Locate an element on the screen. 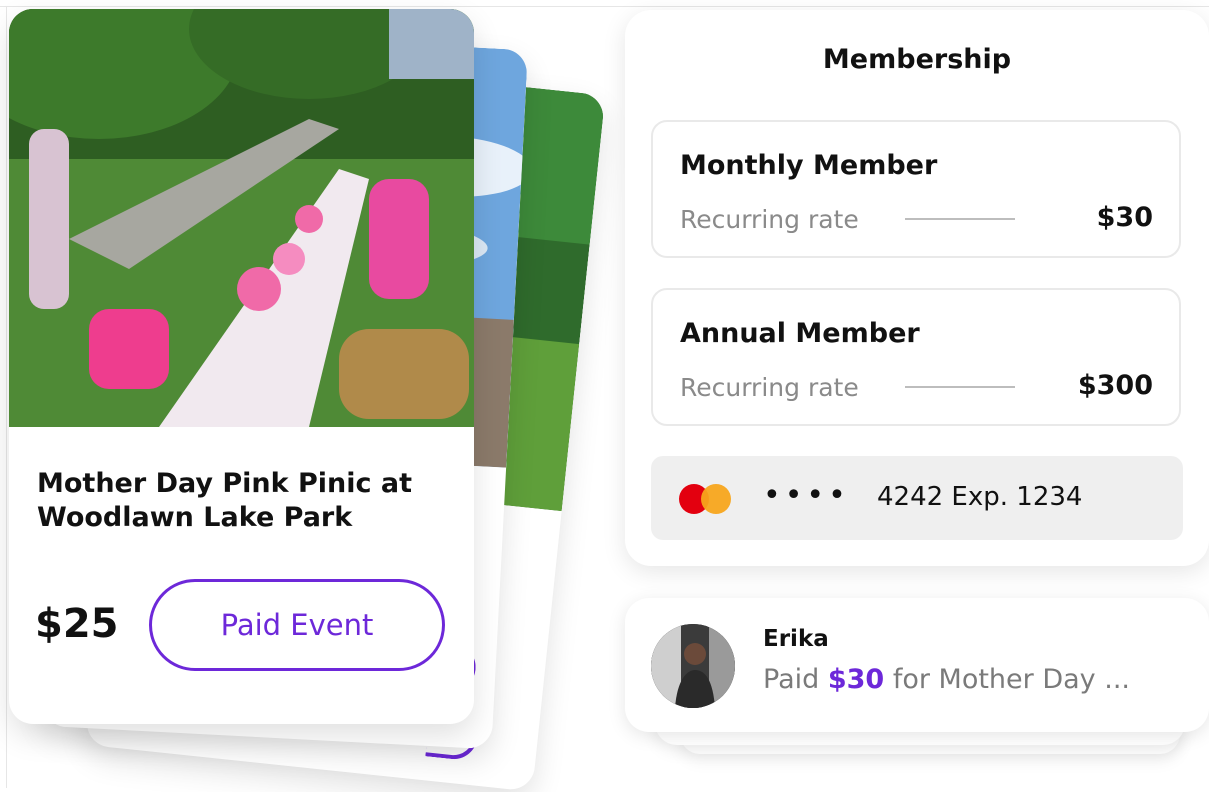 The height and width of the screenshot is (792, 1209). frame-border-top is located at coordinates (604, 6).